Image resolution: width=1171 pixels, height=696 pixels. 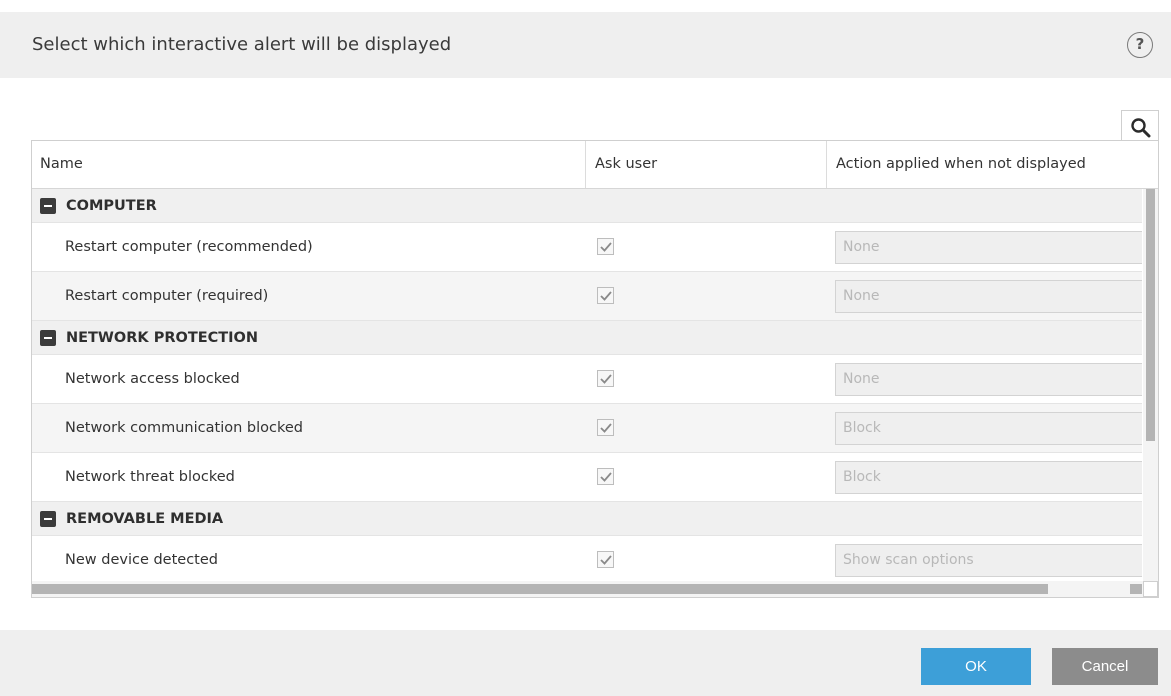 I want to click on alert-name: Network access blocked, so click(x=152, y=379).